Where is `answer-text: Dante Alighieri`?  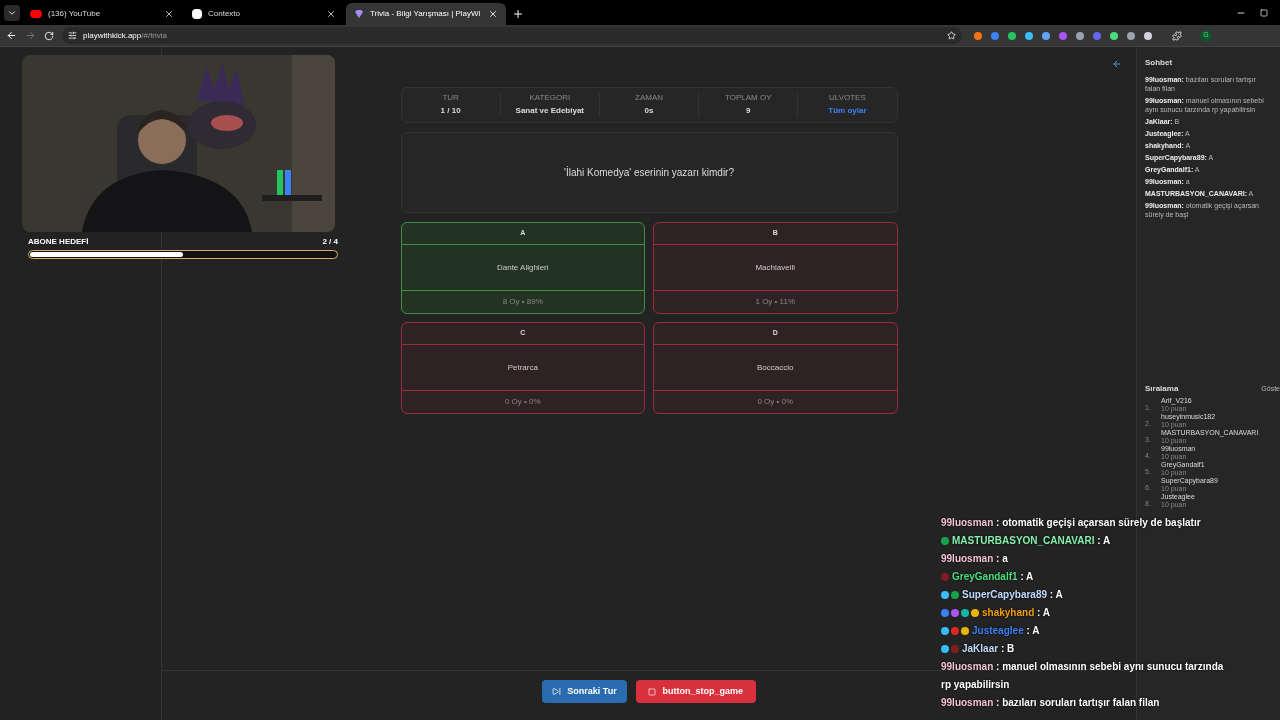 answer-text: Dante Alighieri is located at coordinates (522, 267).